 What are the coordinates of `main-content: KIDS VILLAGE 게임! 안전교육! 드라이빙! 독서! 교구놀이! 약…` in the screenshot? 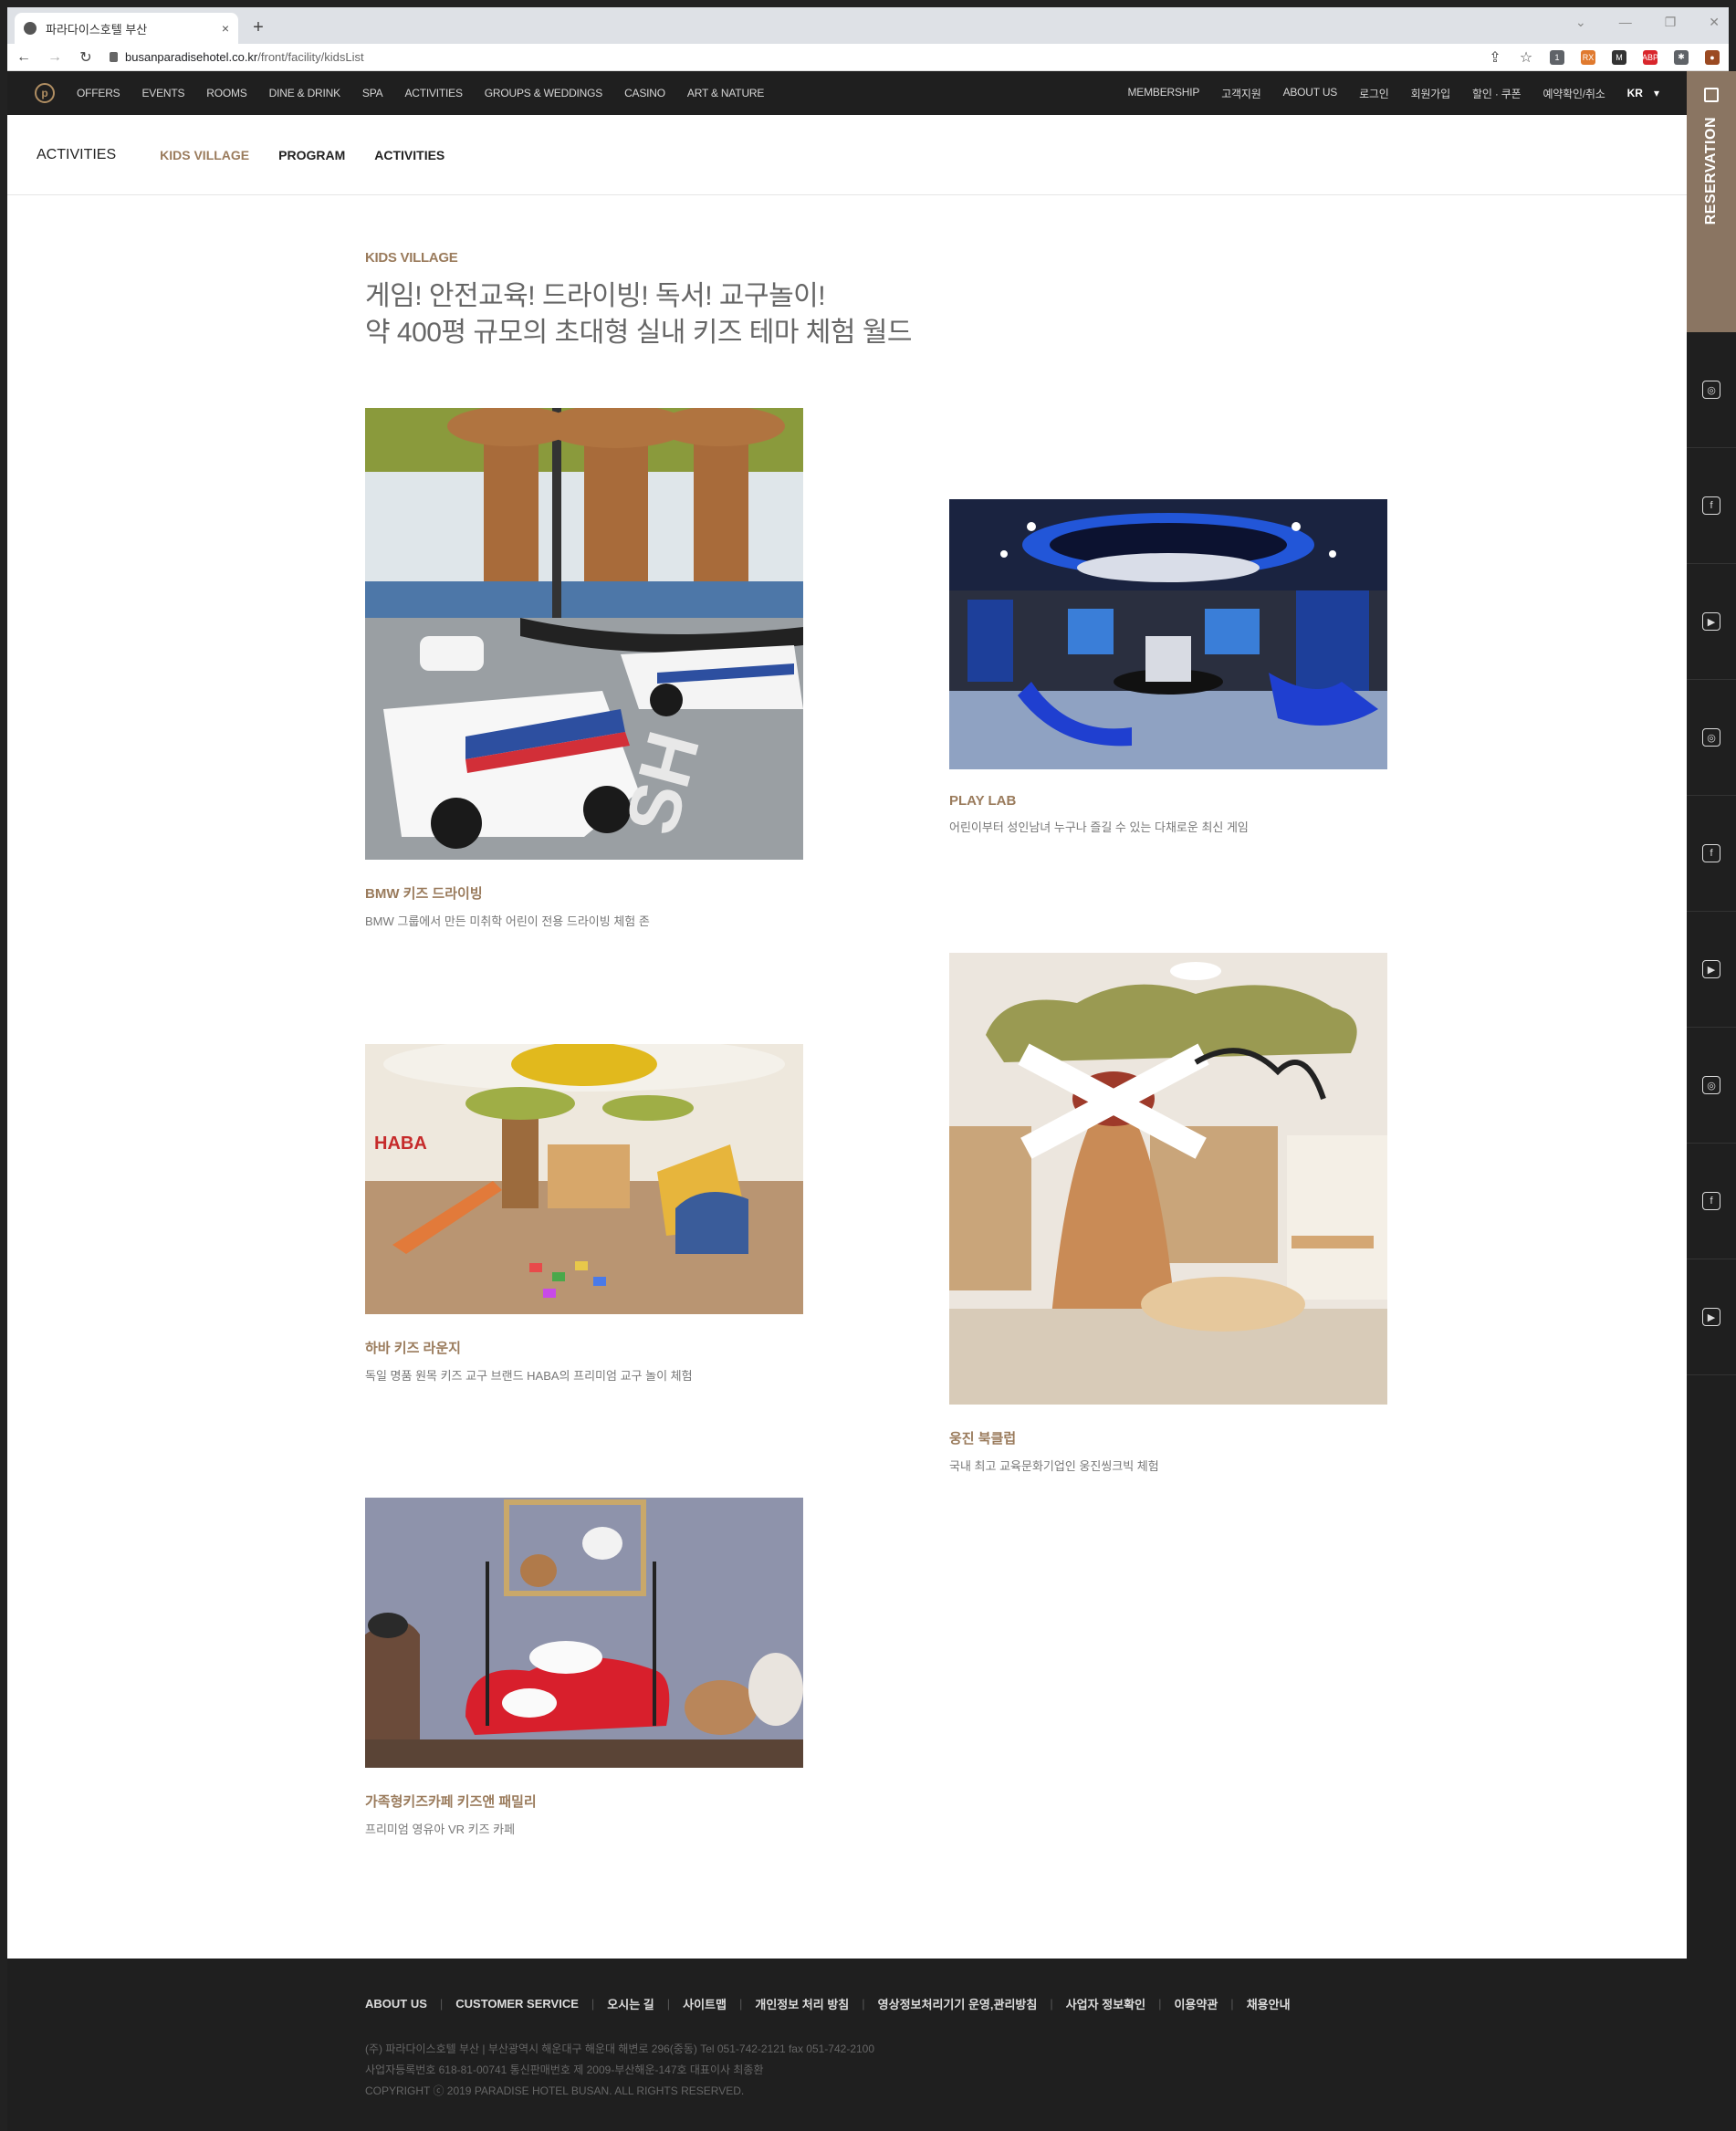 It's located at (912, 300).